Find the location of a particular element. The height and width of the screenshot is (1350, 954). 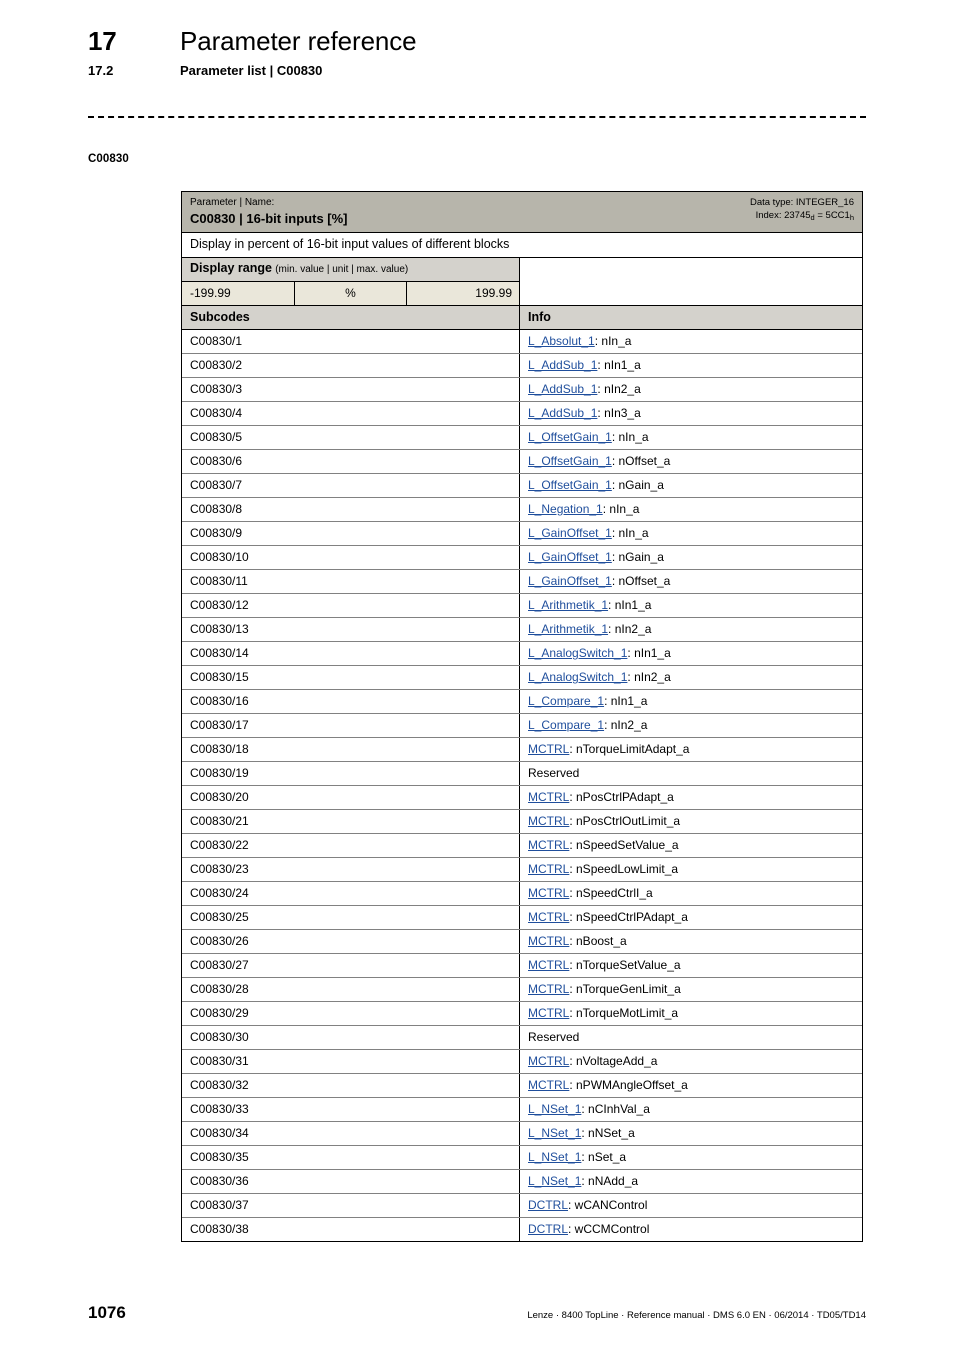

cell-info: DCTRL: wCANControl is located at coordinates (691, 1205).